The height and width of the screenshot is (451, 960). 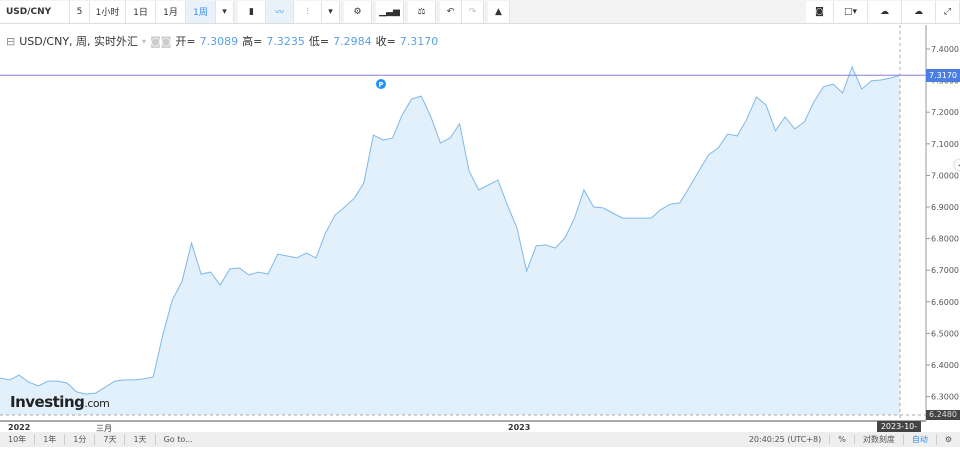 I want to click on settings-gear-icon: ⚙, so click(x=948, y=439).